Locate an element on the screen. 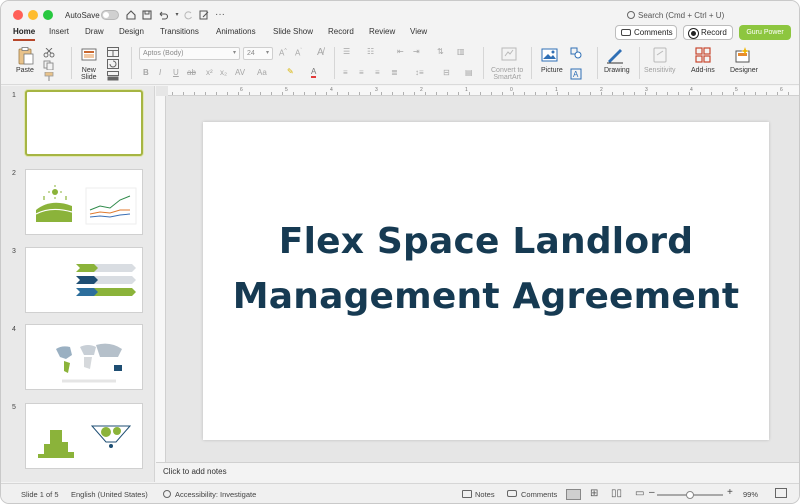  bullets-icon: ☰ is located at coordinates (346, 51).